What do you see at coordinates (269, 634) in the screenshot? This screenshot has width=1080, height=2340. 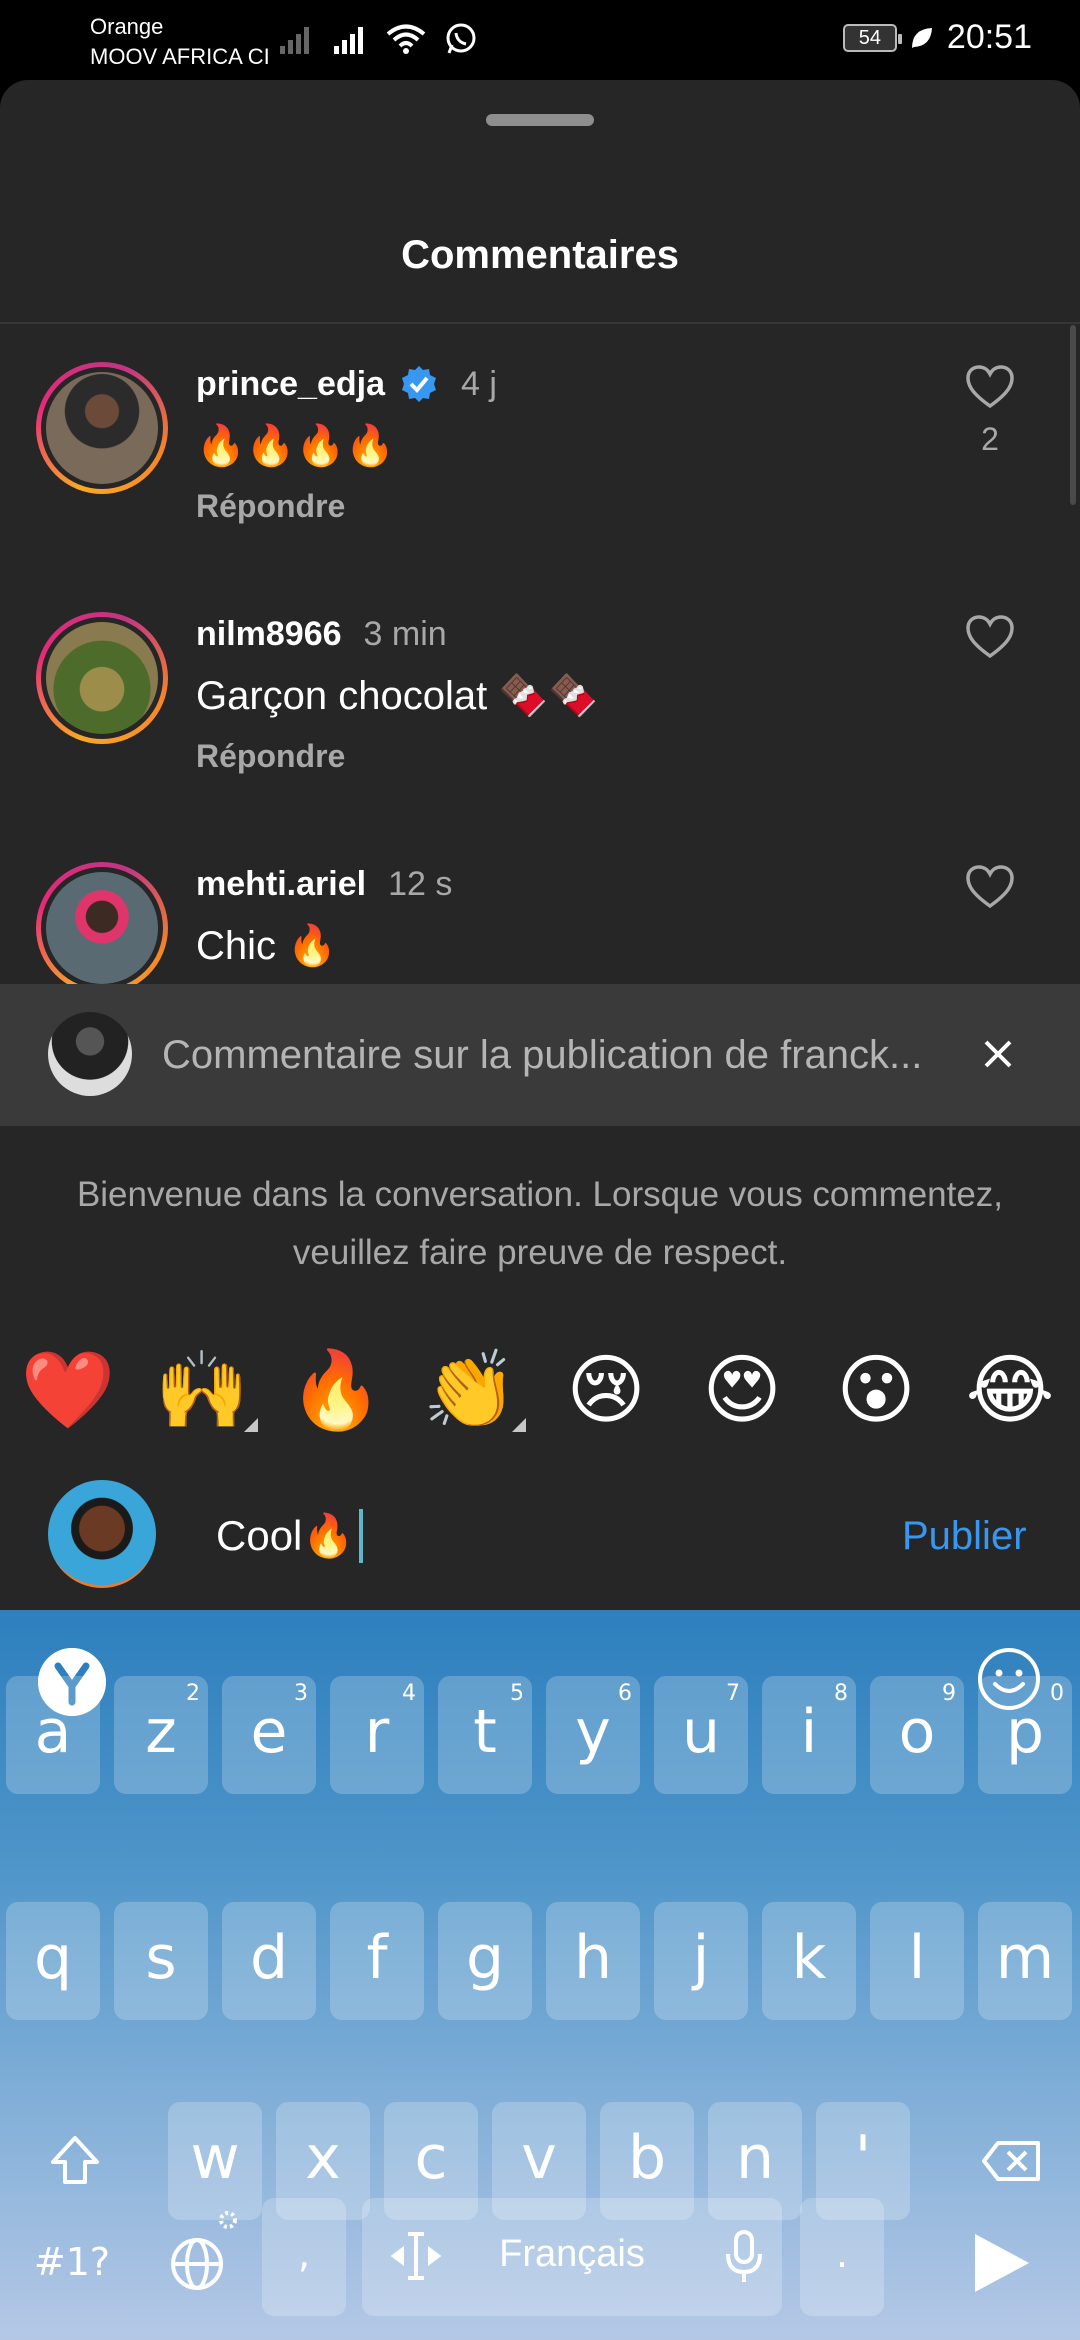 I see `comment-username: nilm8966` at bounding box center [269, 634].